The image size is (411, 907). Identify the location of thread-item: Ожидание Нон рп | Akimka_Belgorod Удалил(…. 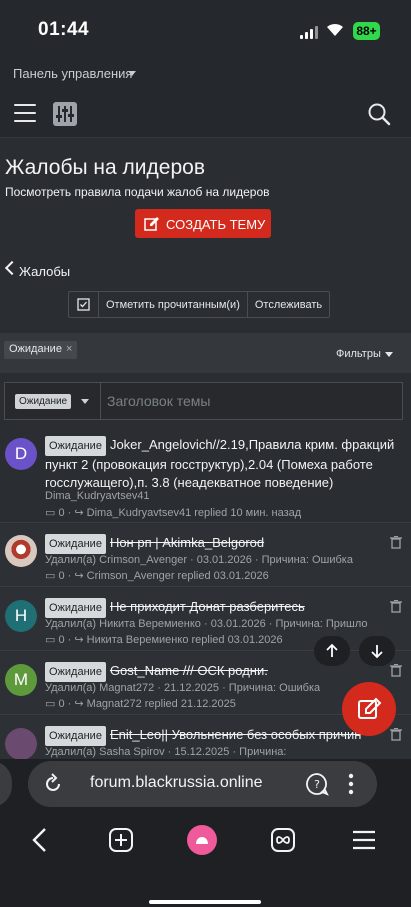
(205, 555).